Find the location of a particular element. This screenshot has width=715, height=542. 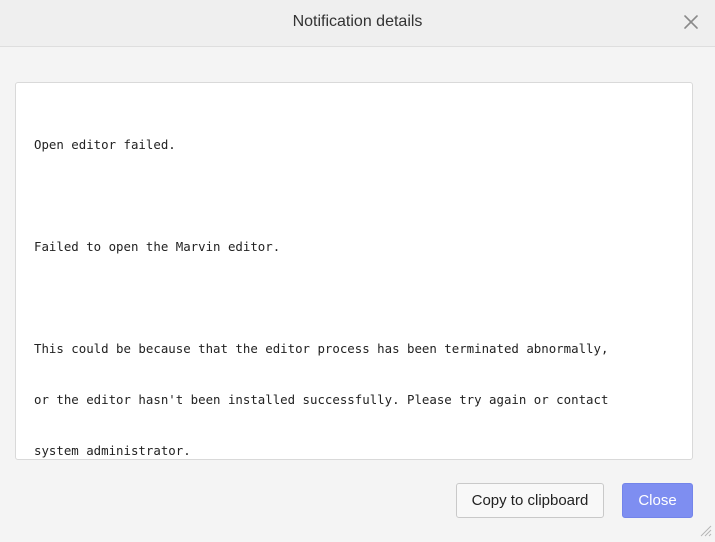

dialog-title: Notification details is located at coordinates (357, 21).